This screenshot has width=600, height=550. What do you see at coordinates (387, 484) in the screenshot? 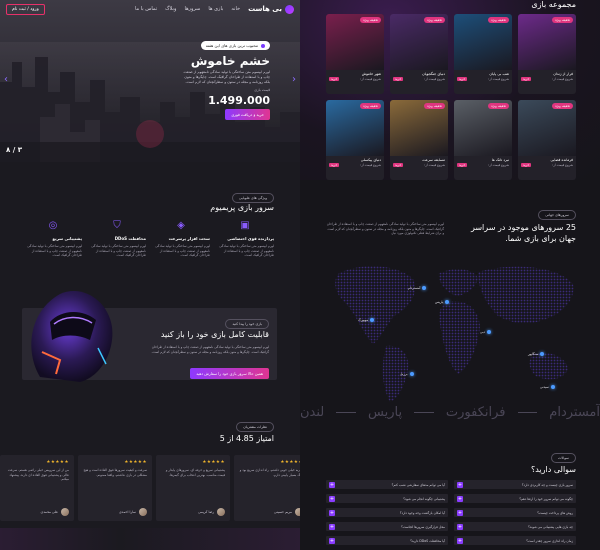
I see `faq-item: آیا می توانم مدهای سفارشی نصب کنم؟ +` at bounding box center [387, 484].